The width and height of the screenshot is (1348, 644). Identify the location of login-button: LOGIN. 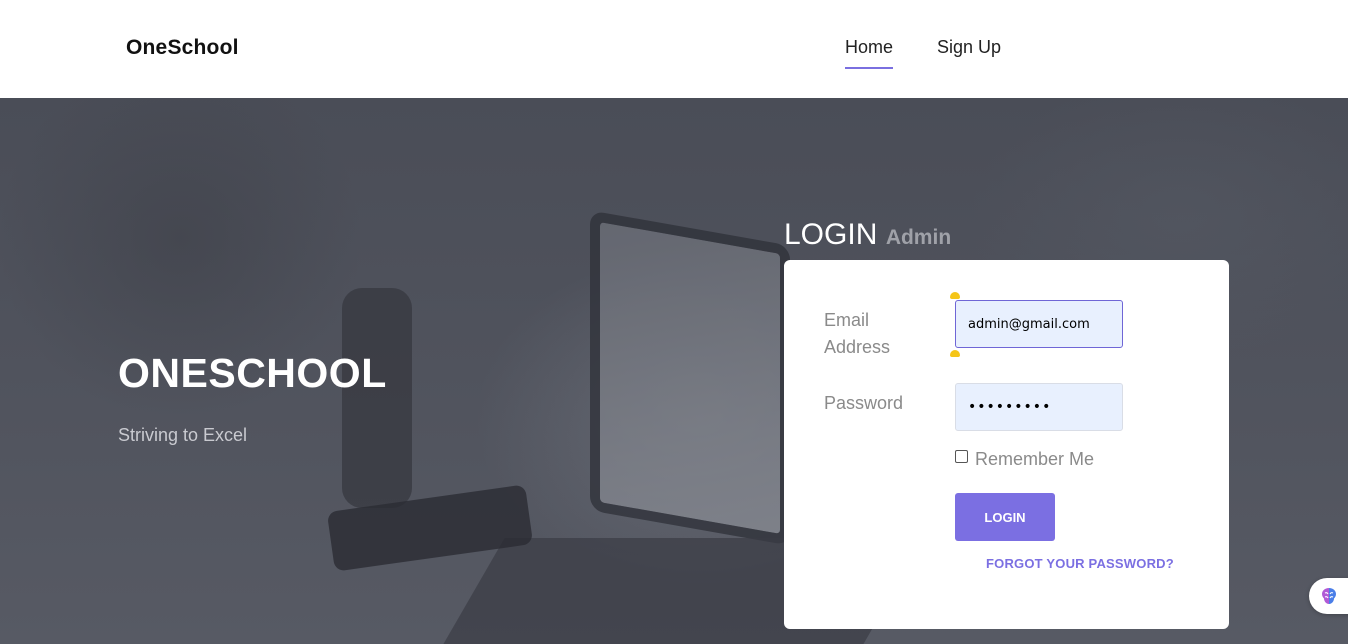
(1005, 517).